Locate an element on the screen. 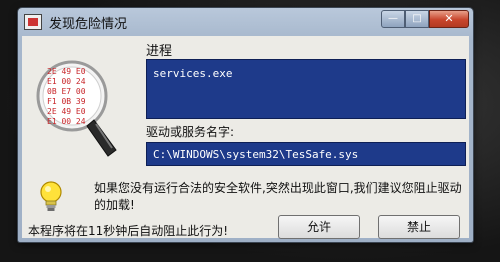 The image size is (500, 262). hex-line: 0B E7 00 is located at coordinates (66, 91).